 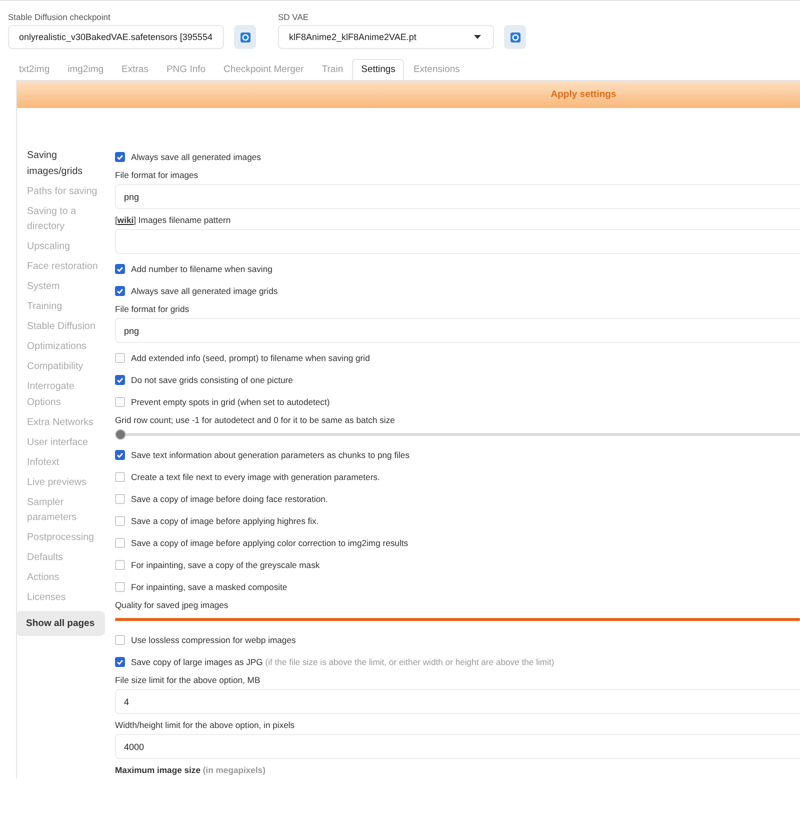 What do you see at coordinates (436, 69) in the screenshot?
I see `tab: Extensions` at bounding box center [436, 69].